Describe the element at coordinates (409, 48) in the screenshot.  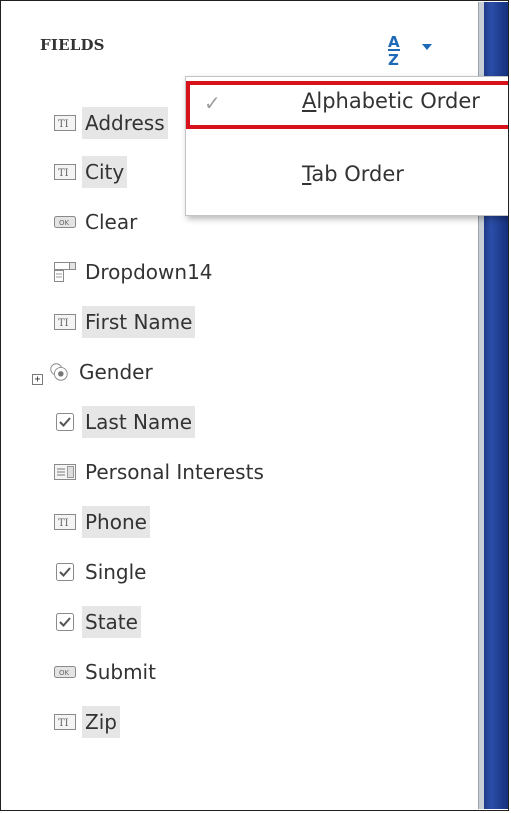
I see `sort-button: A Z` at that location.